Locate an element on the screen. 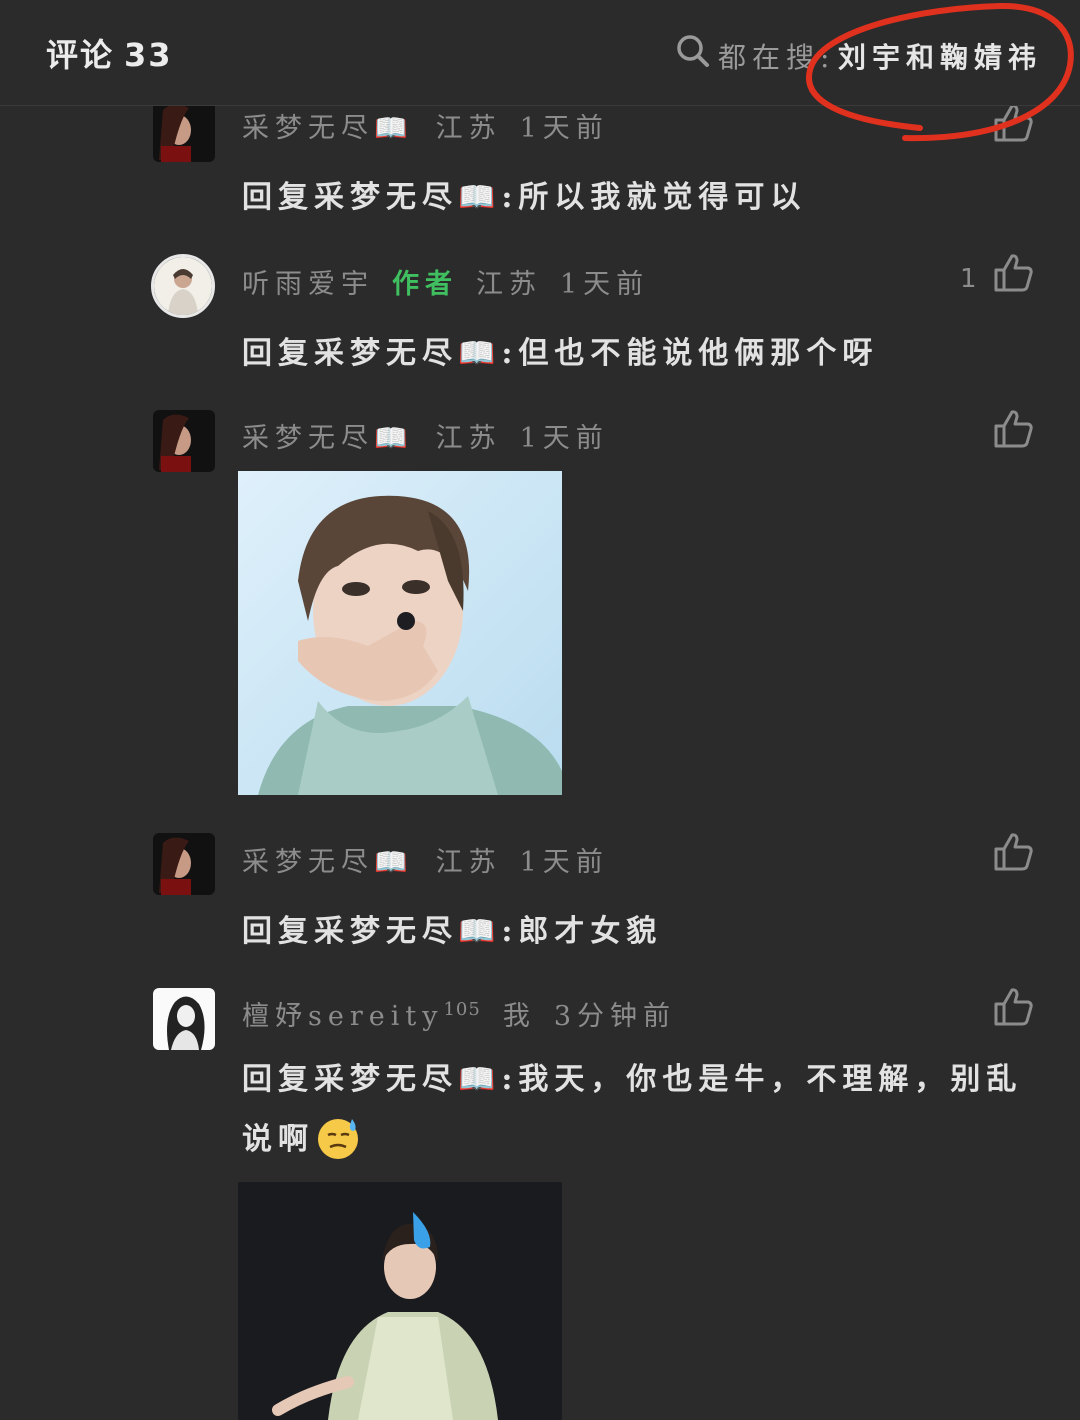 This screenshot has width=1080, height=1420. comments-header: 评论 33 都在搜: 刘宇和鞠婧祎 is located at coordinates (540, 53).